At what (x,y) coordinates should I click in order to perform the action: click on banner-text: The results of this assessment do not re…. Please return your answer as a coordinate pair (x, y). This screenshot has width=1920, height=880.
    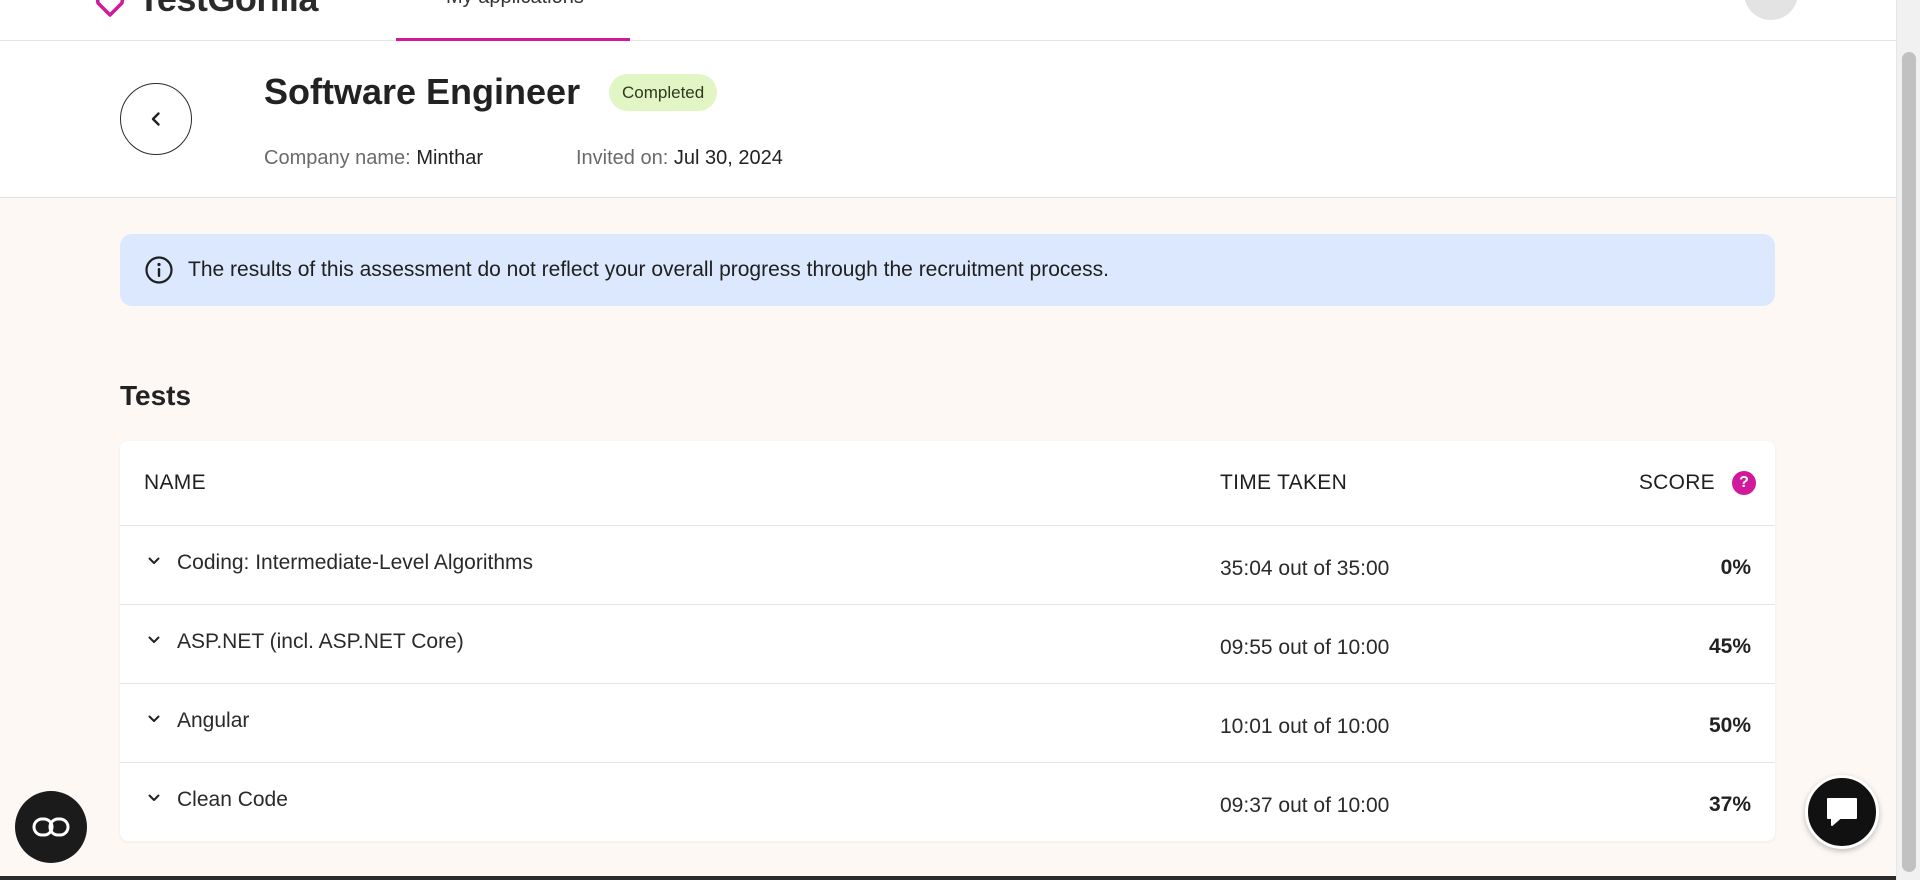
    Looking at the image, I should click on (648, 269).